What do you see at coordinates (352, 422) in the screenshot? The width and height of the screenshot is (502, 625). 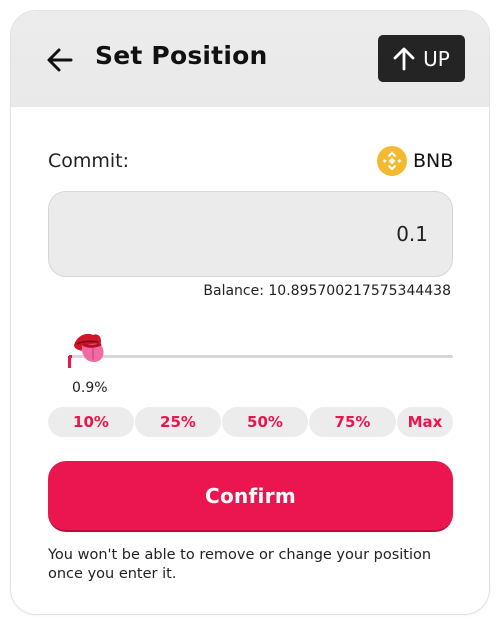 I see `percent-button-75: 75%` at bounding box center [352, 422].